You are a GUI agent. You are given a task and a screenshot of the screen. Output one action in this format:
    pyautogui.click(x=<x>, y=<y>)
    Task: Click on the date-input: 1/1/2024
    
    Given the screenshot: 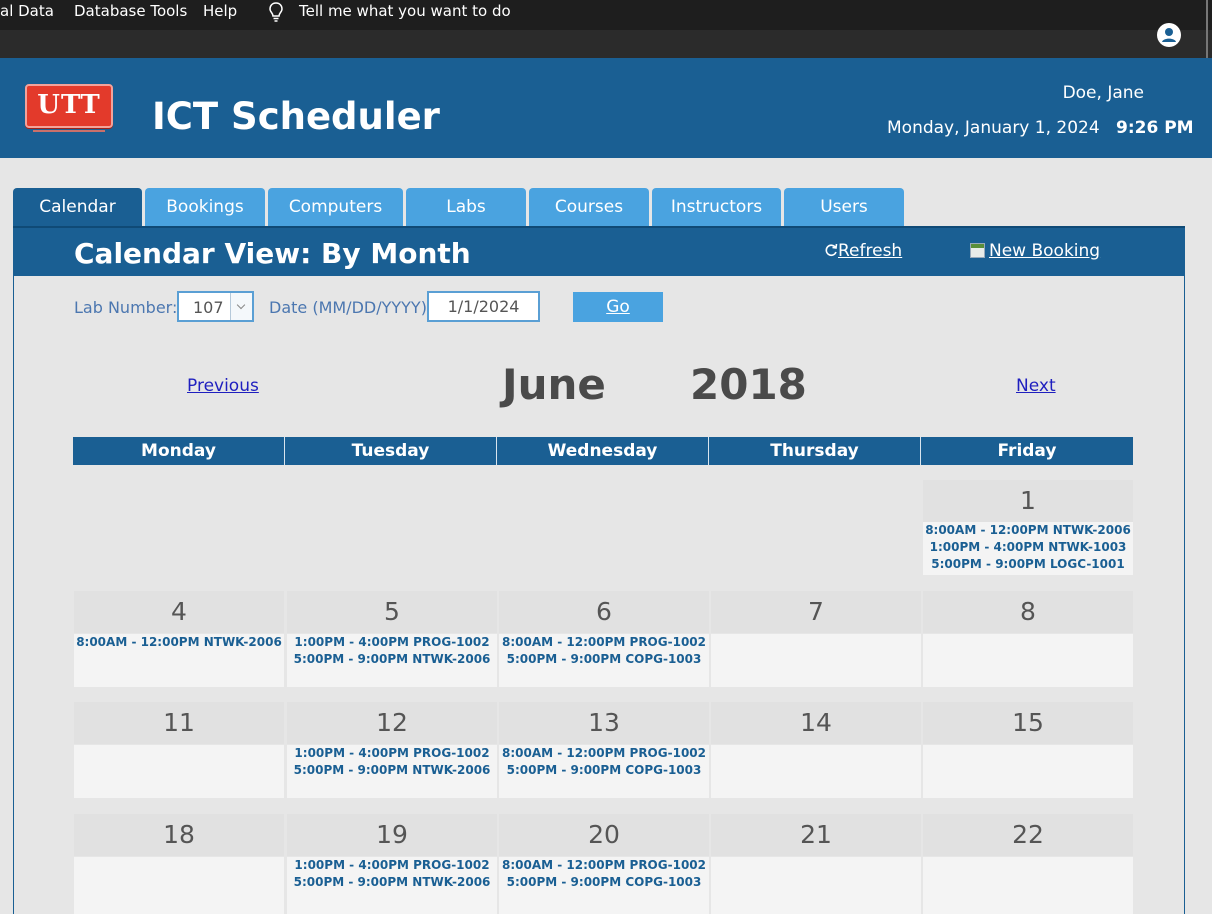 What is the action you would take?
    pyautogui.click(x=483, y=306)
    